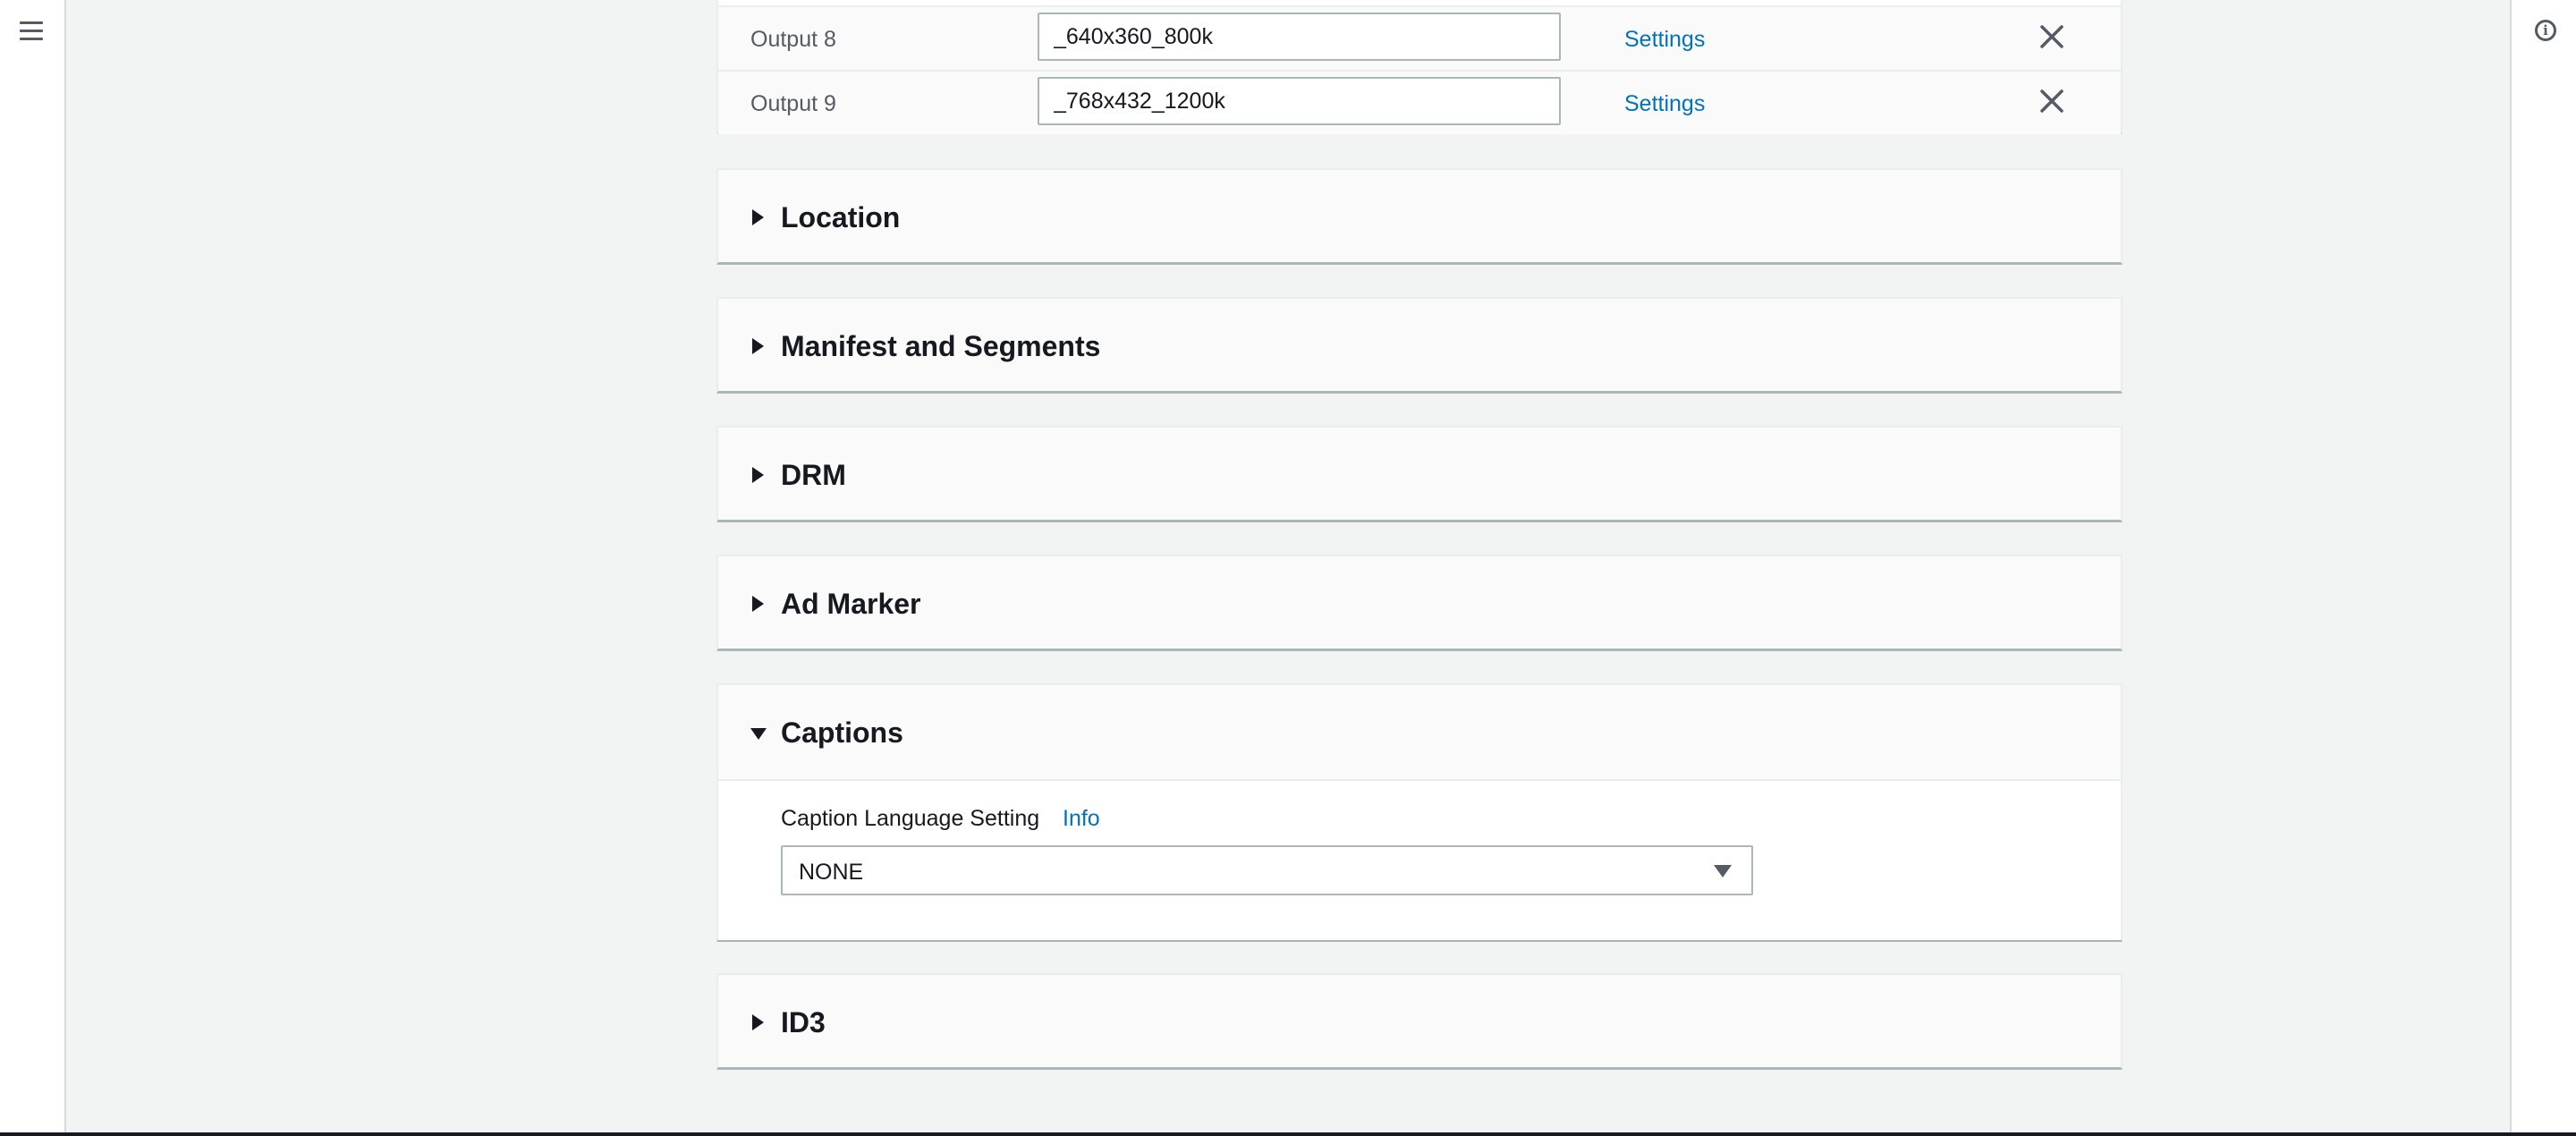 The height and width of the screenshot is (1136, 2576). I want to click on caption-language-select: NONE, so click(1267, 870).